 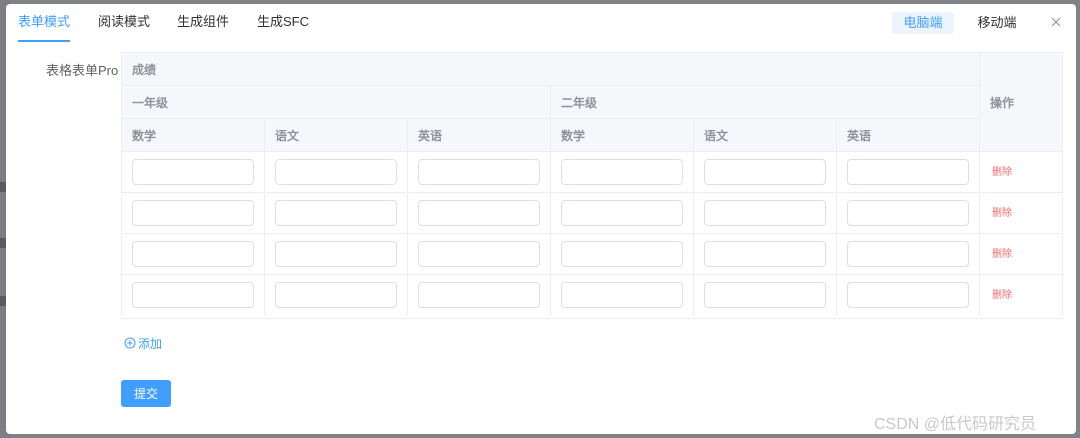 I want to click on watermark-text: CSDN @低代码研究员, so click(x=955, y=424).